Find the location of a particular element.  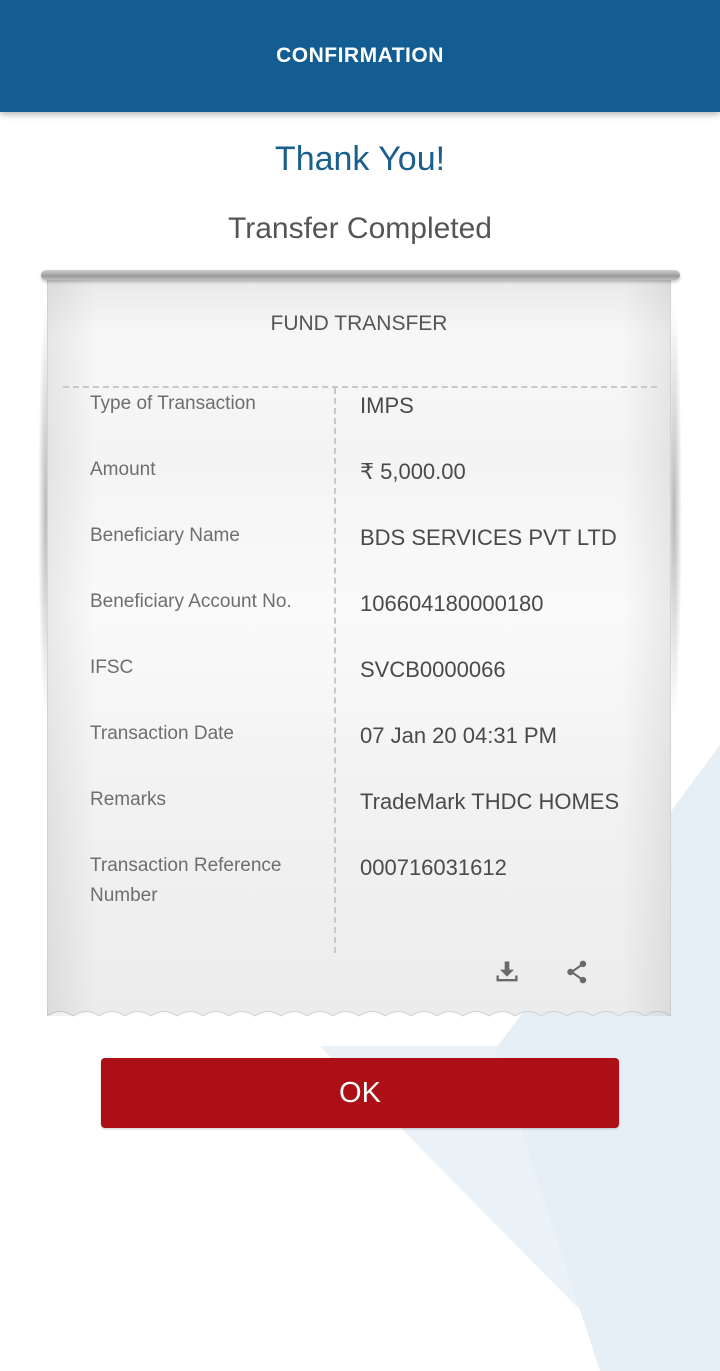

detail-label: Beneficiary Name is located at coordinates (165, 535).